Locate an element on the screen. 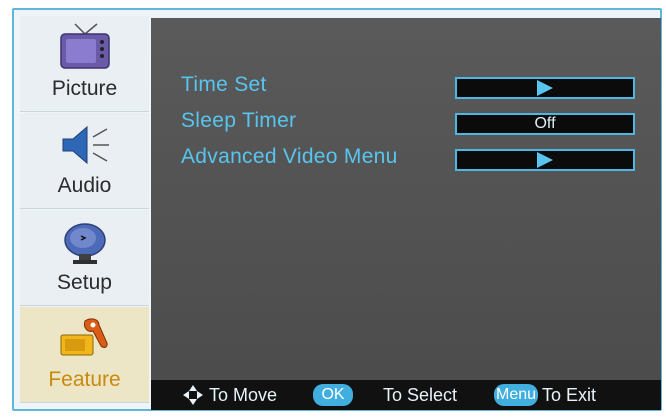 This screenshot has width=666, height=417. menu-item-sleep-timer: Sleep Timer is located at coordinates (238, 121).